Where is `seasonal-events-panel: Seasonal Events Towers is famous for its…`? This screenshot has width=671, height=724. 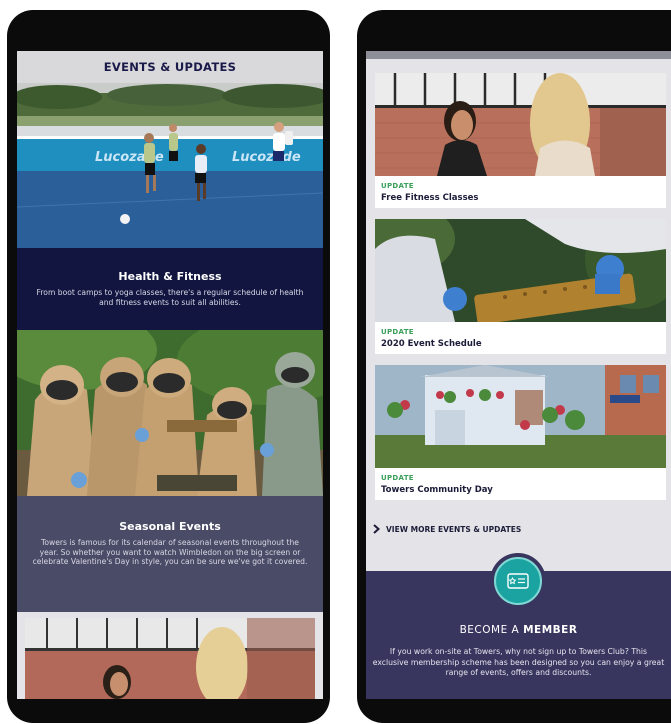
seasonal-events-panel: Seasonal Events Towers is famous for its… is located at coordinates (170, 554).